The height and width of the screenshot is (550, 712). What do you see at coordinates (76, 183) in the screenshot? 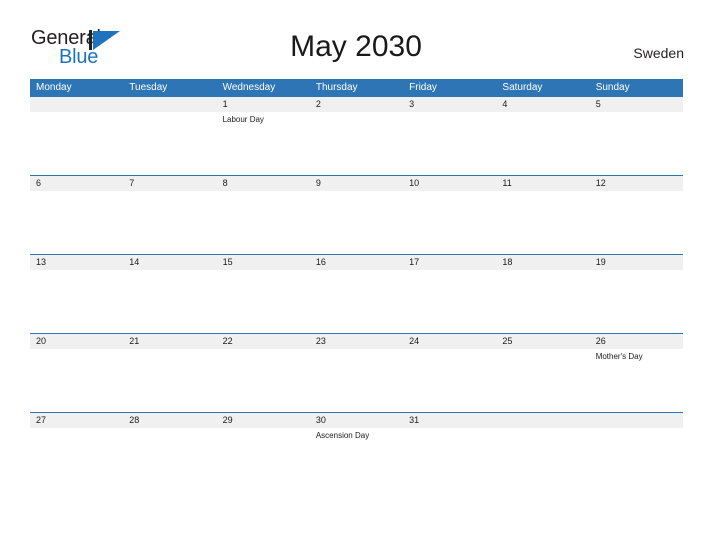
I see `day-number: 6` at bounding box center [76, 183].